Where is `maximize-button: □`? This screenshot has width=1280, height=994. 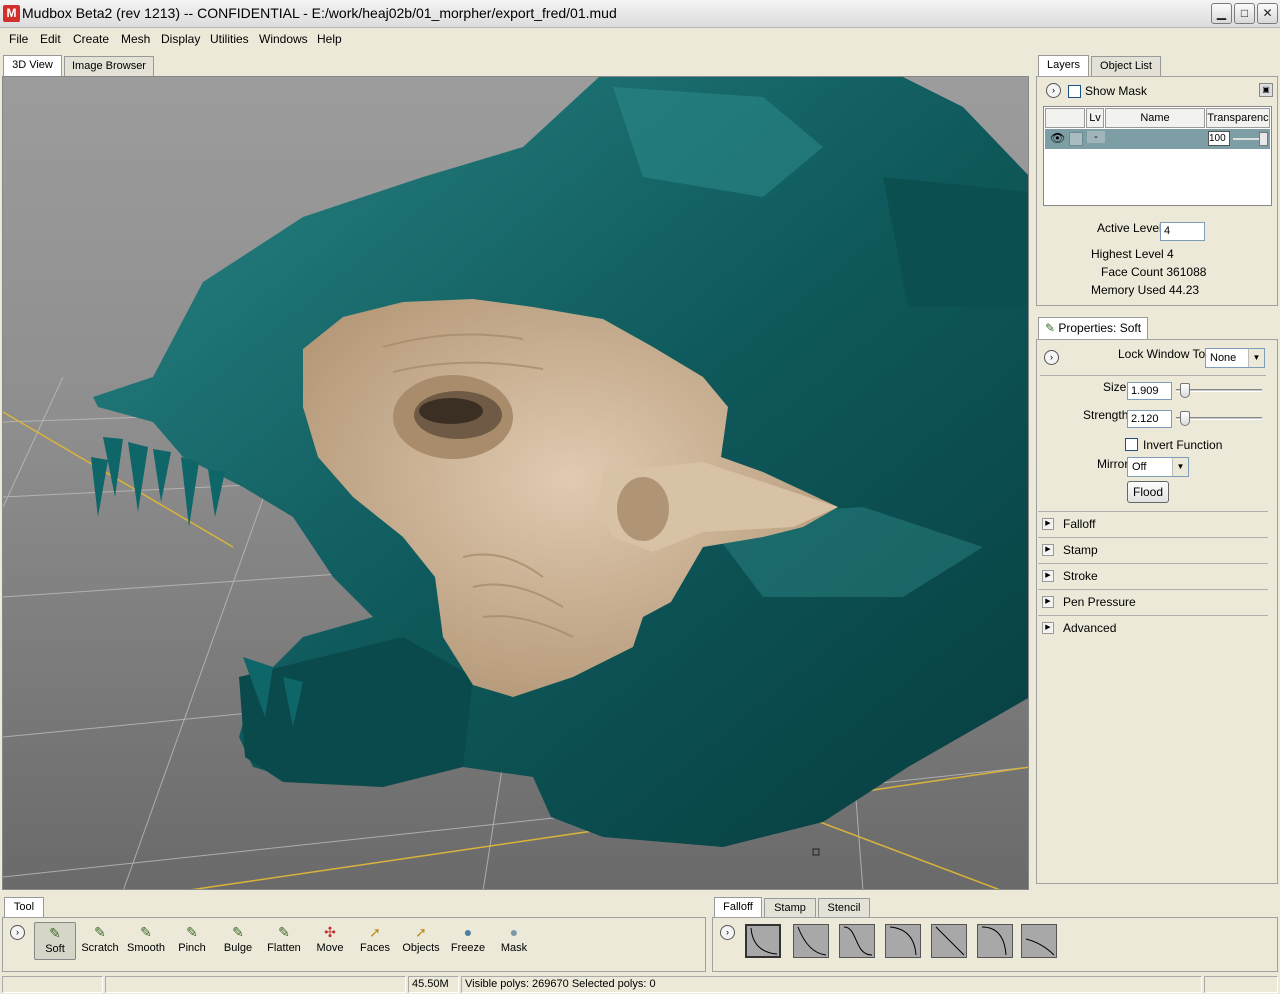 maximize-button: □ is located at coordinates (1244, 13).